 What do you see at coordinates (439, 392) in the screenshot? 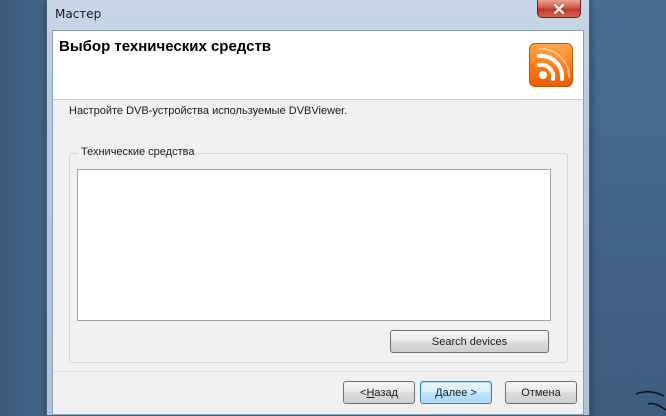
I see `next-button-mnemonic: Д` at bounding box center [439, 392].